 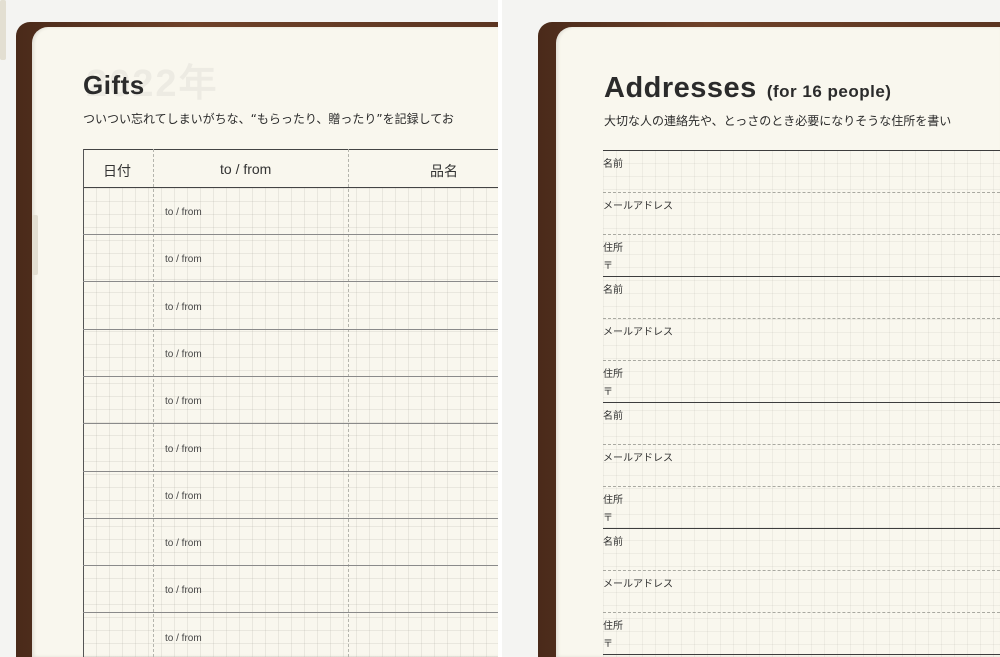 I want to click on entry-top-rule, so click(x=801, y=150).